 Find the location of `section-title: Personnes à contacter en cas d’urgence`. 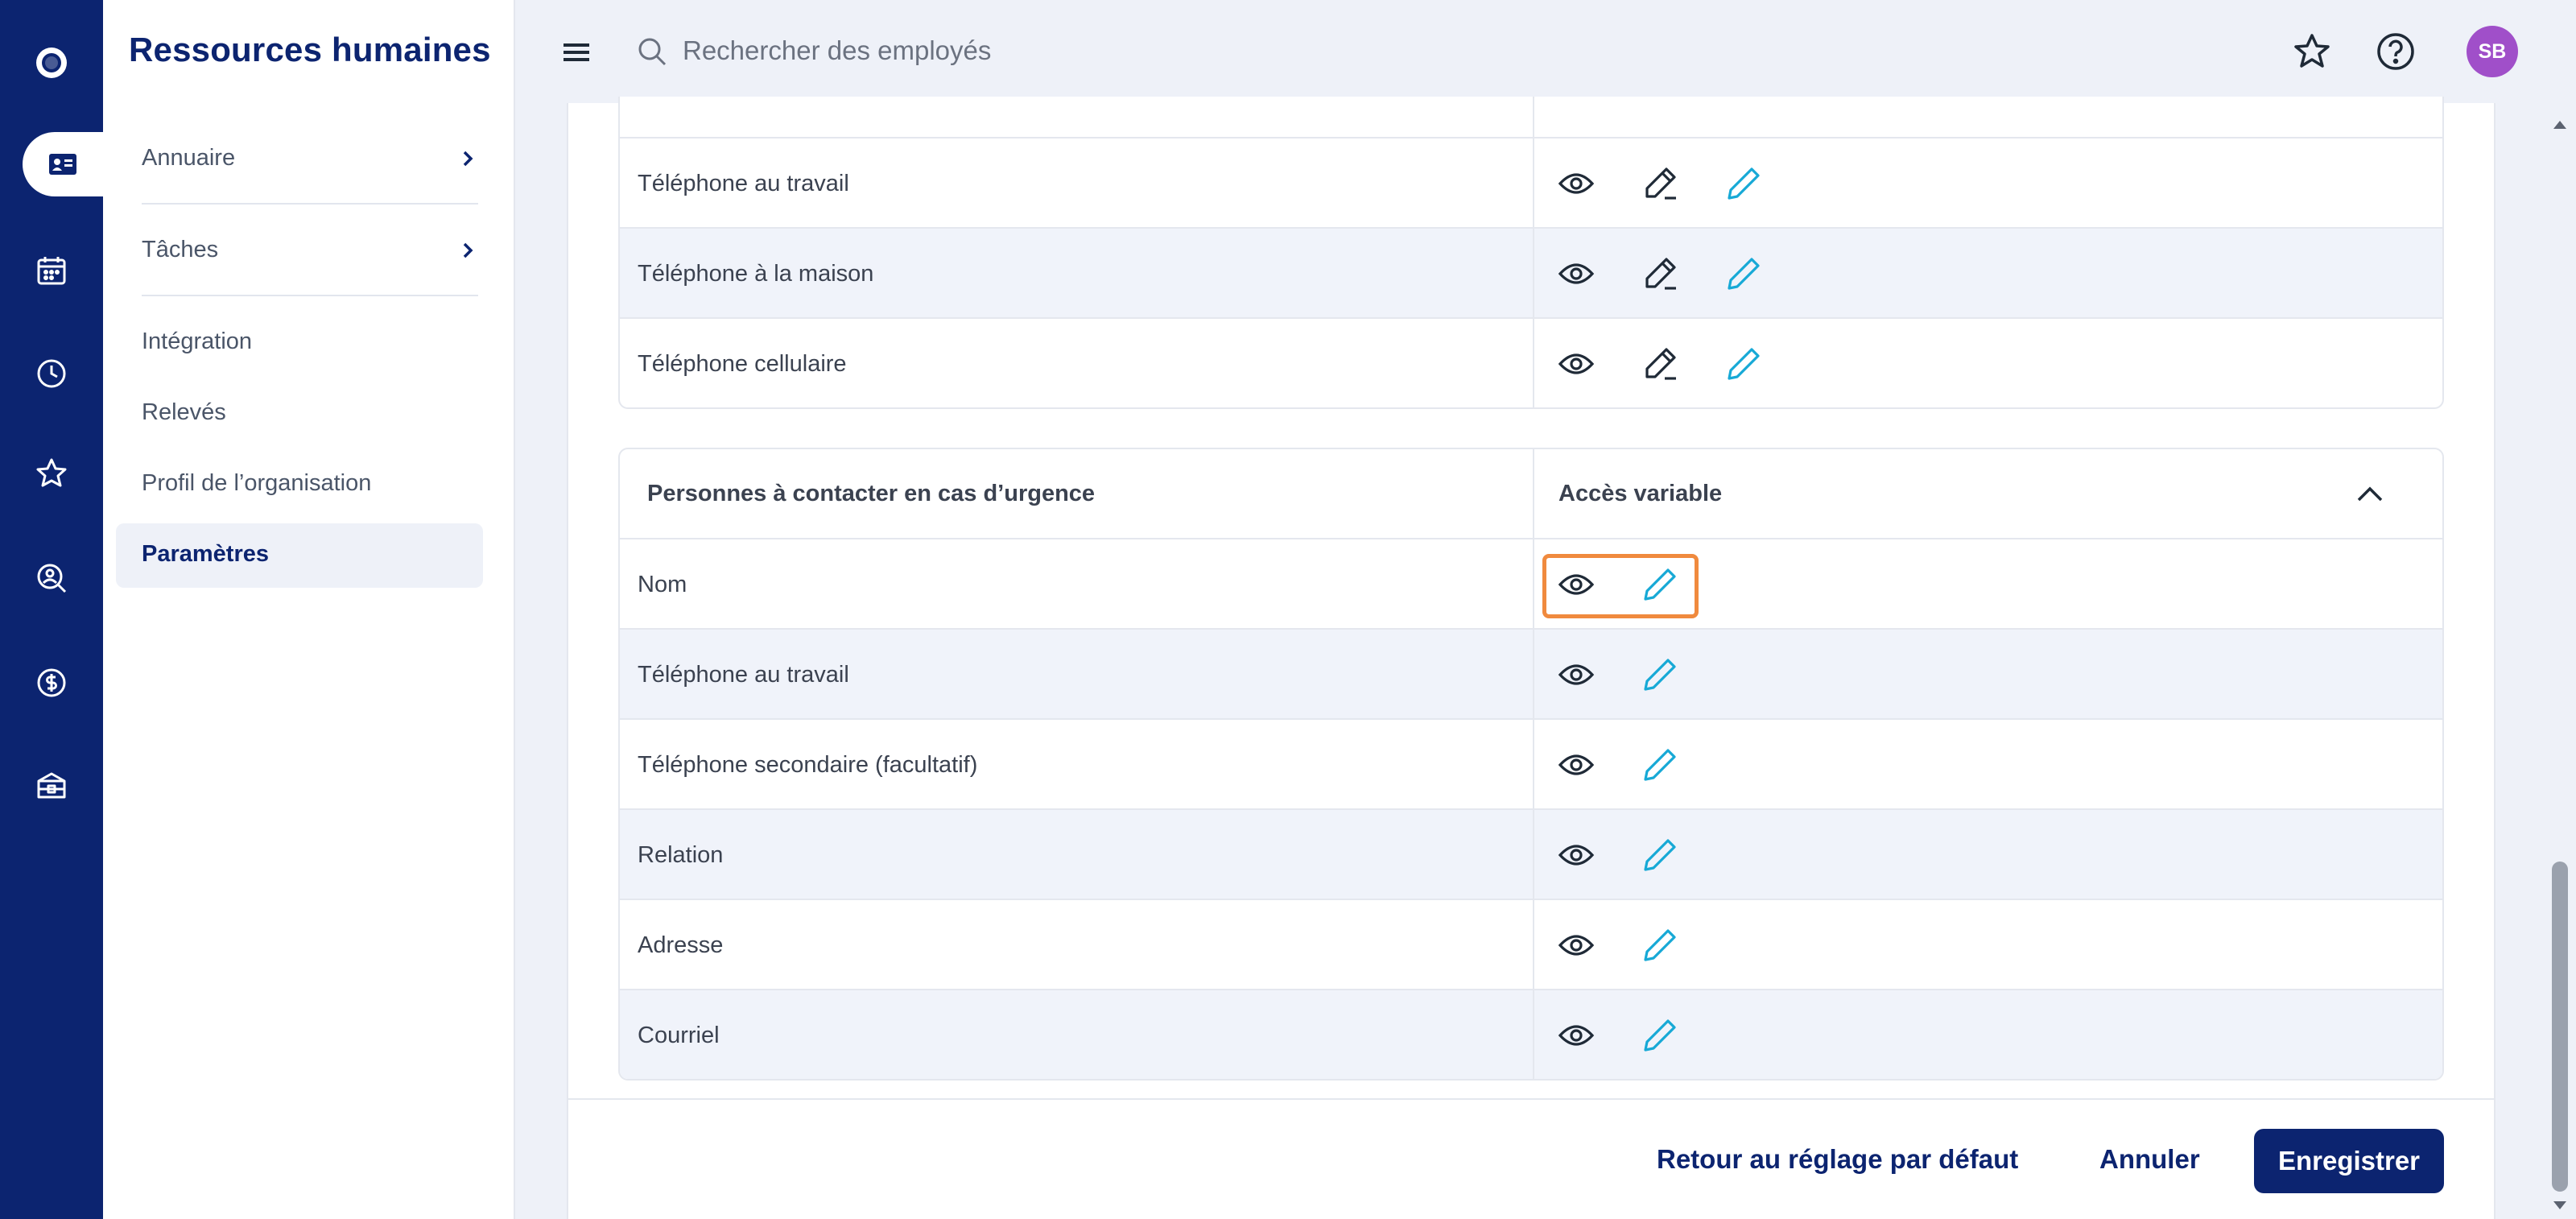

section-title: Personnes à contacter en cas d’urgence is located at coordinates (871, 494).